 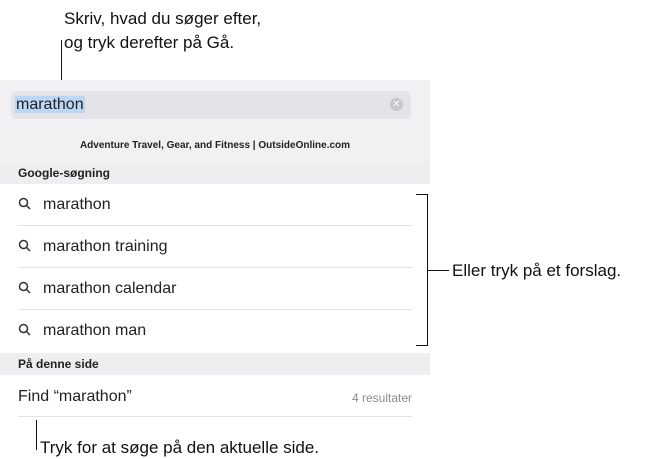 I want to click on suggestion-label: marathon man, so click(x=95, y=330).